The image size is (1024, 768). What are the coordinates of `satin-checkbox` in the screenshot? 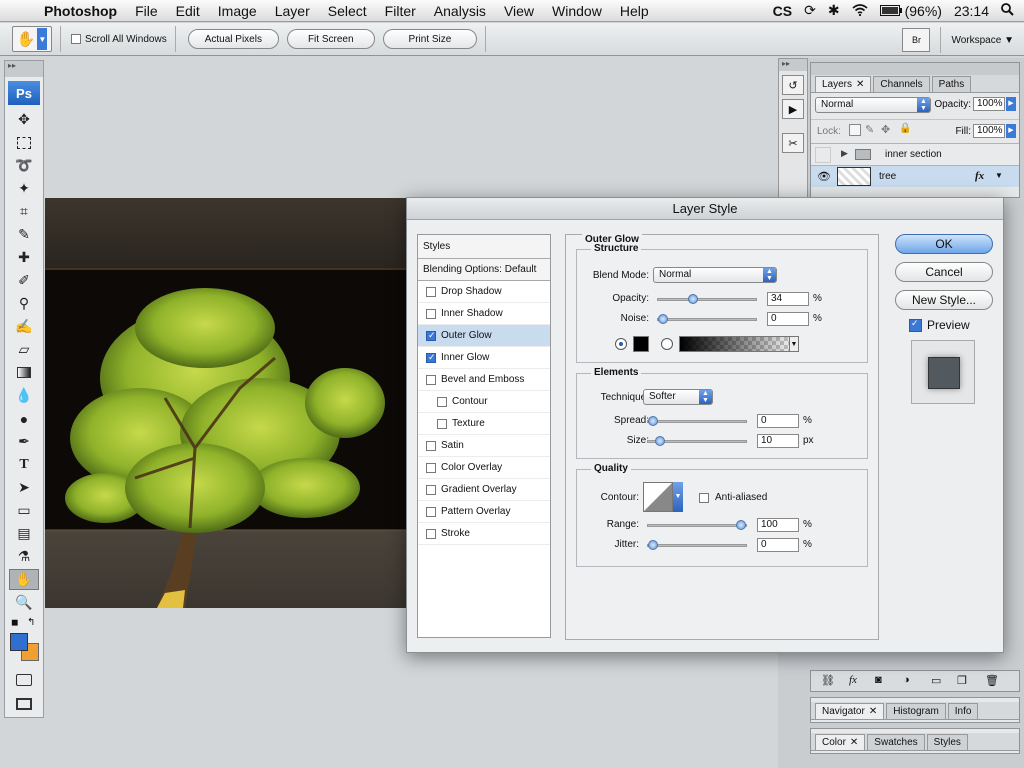 It's located at (431, 445).